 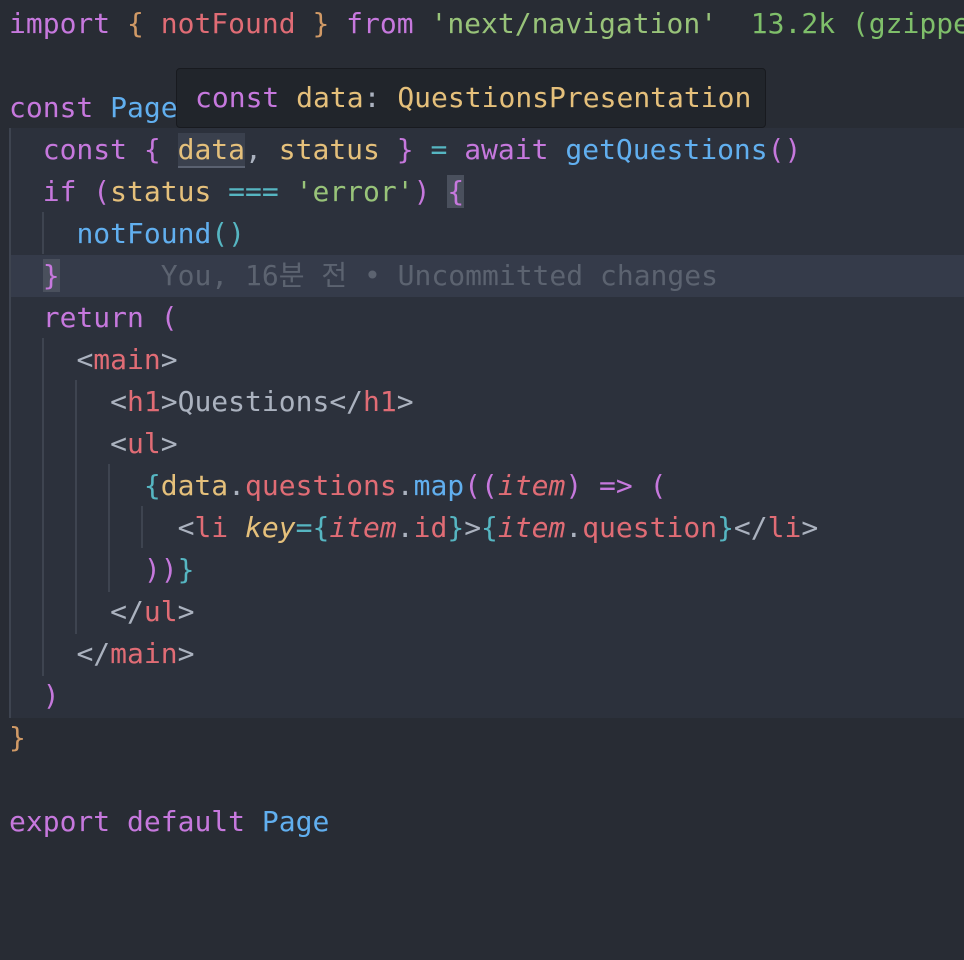 I want to click on token: key, so click(x=270, y=527).